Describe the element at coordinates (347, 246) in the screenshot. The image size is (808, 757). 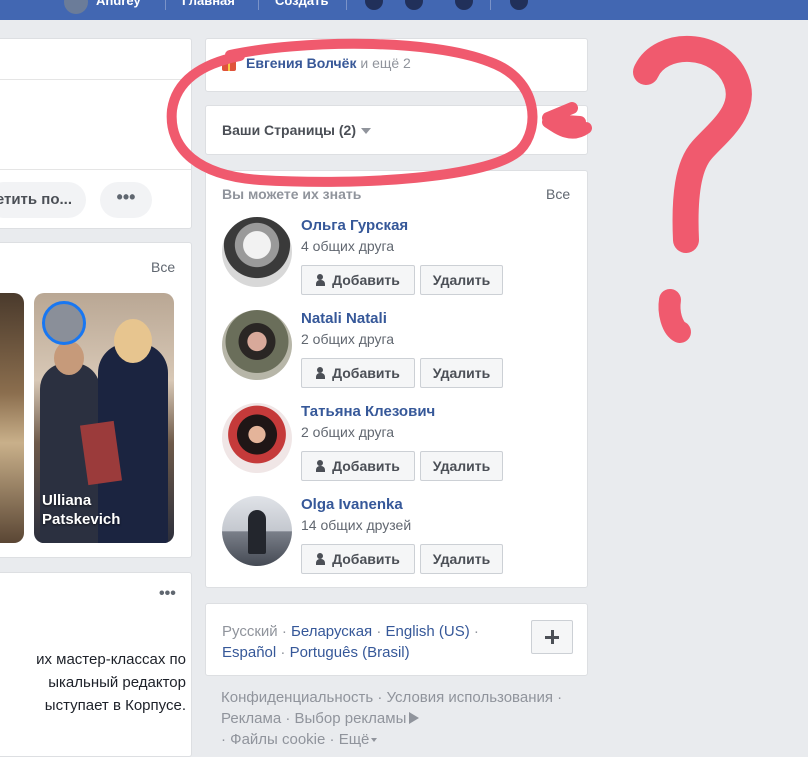
I see `mutual-friends-count: 4 общих друга` at that location.